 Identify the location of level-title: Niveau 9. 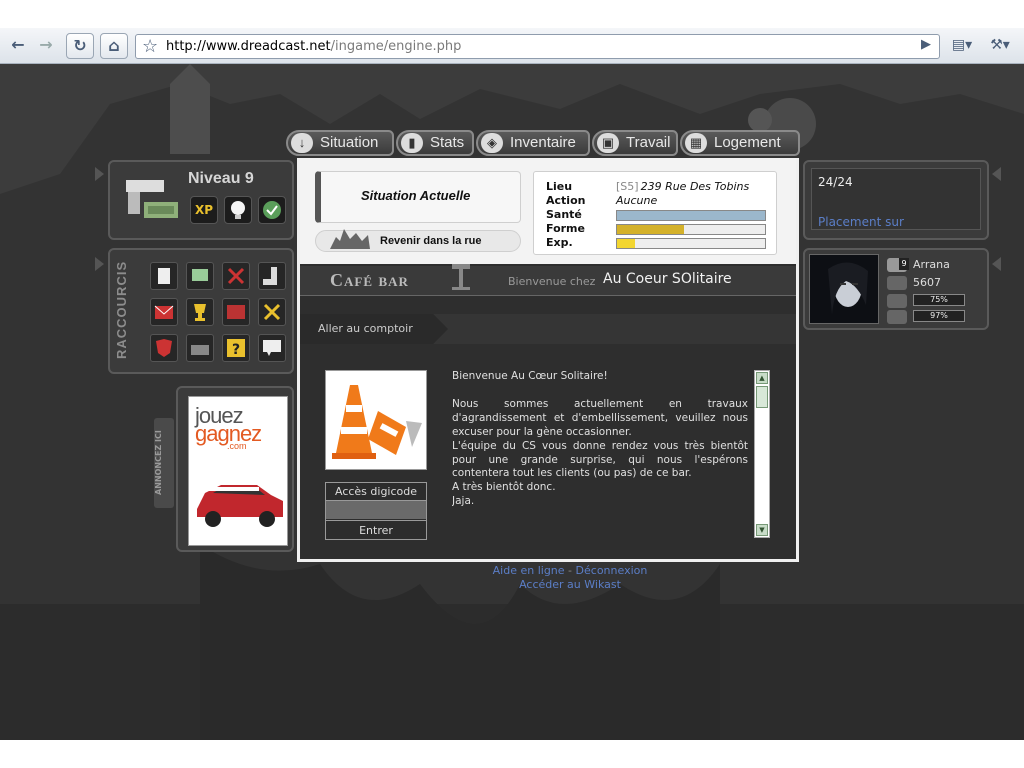
(221, 178).